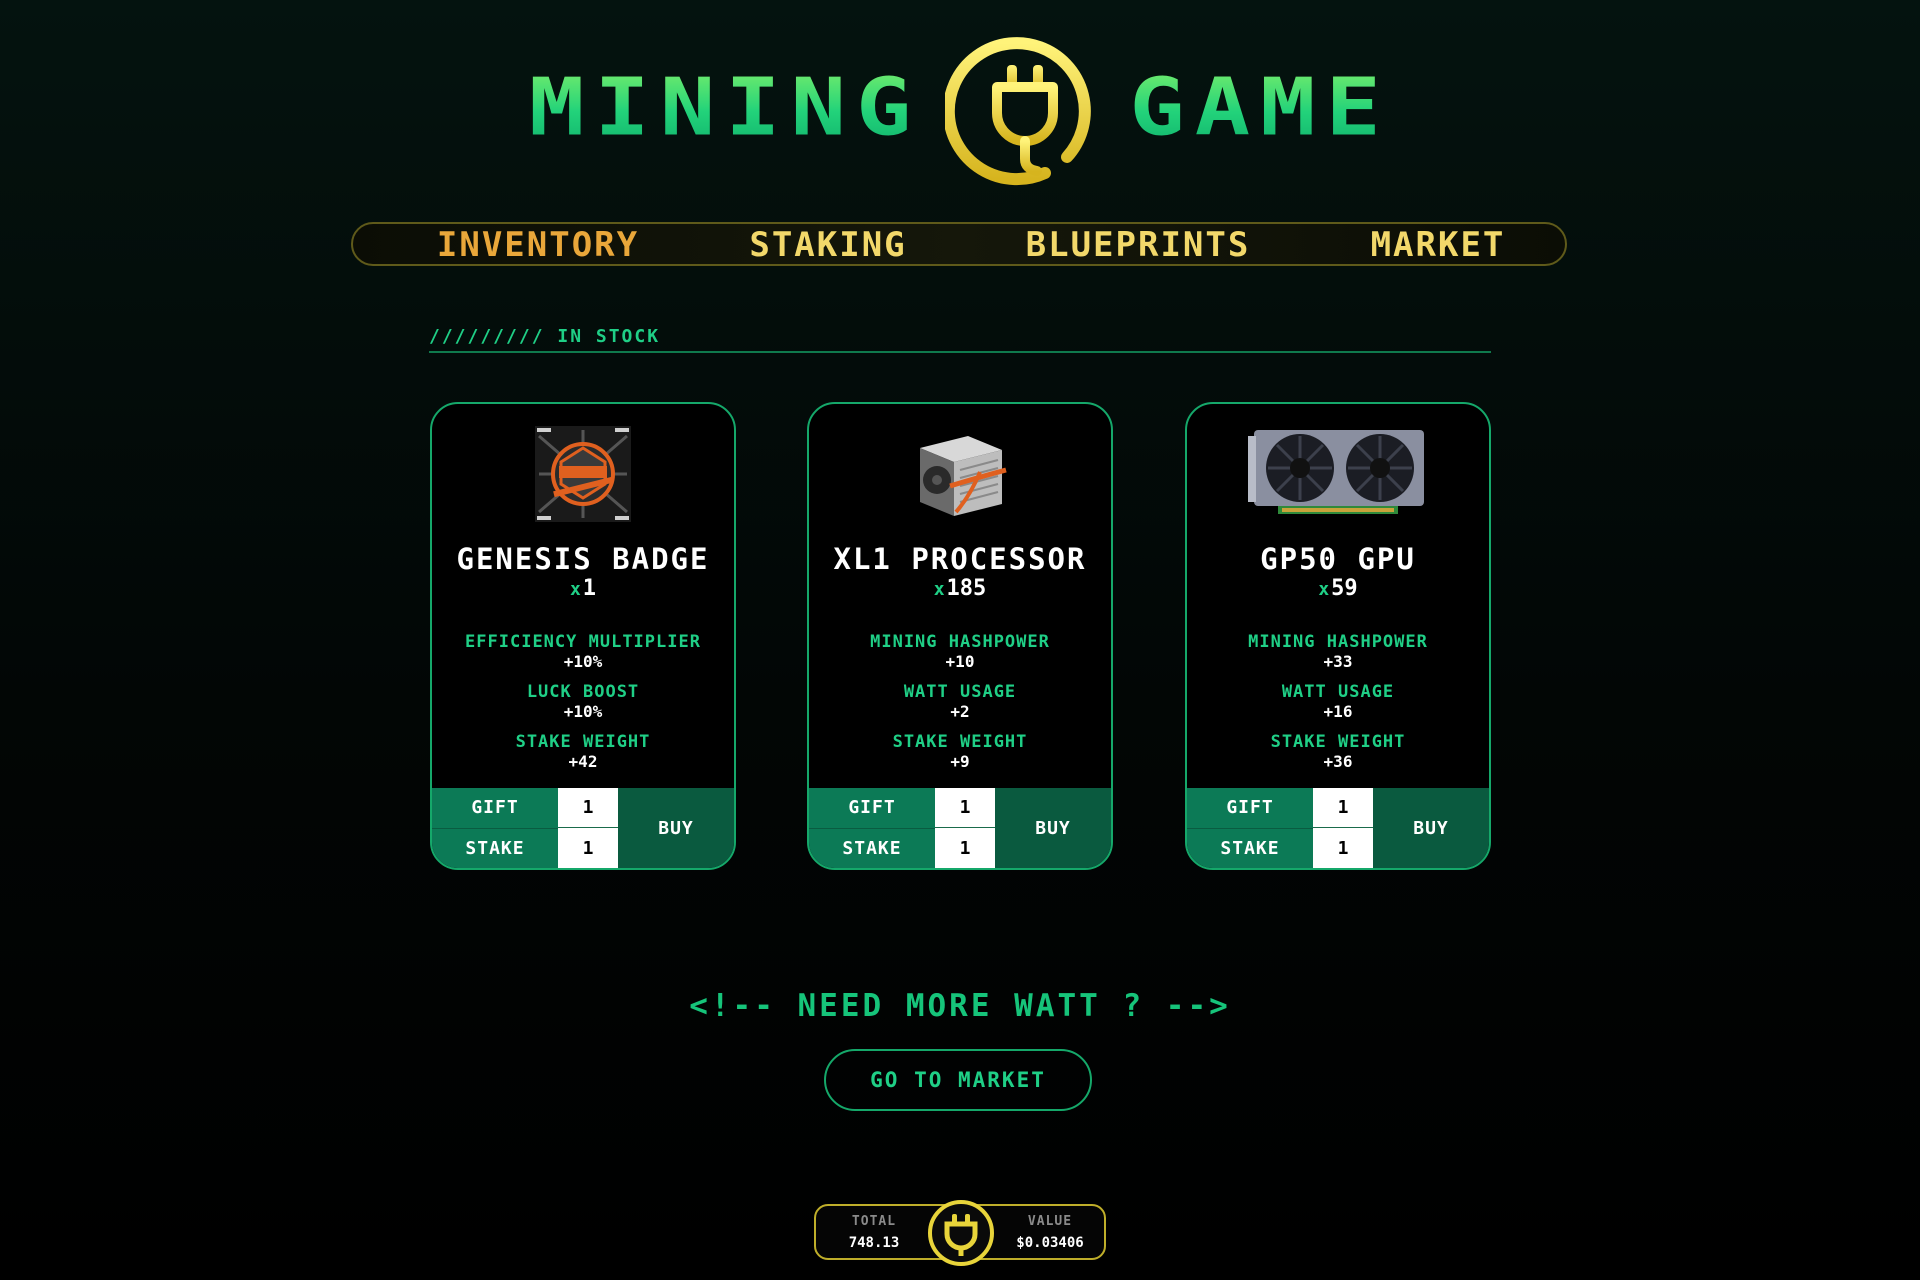  Describe the element at coordinates (960, 711) in the screenshot. I see `stat-value: +2` at that location.